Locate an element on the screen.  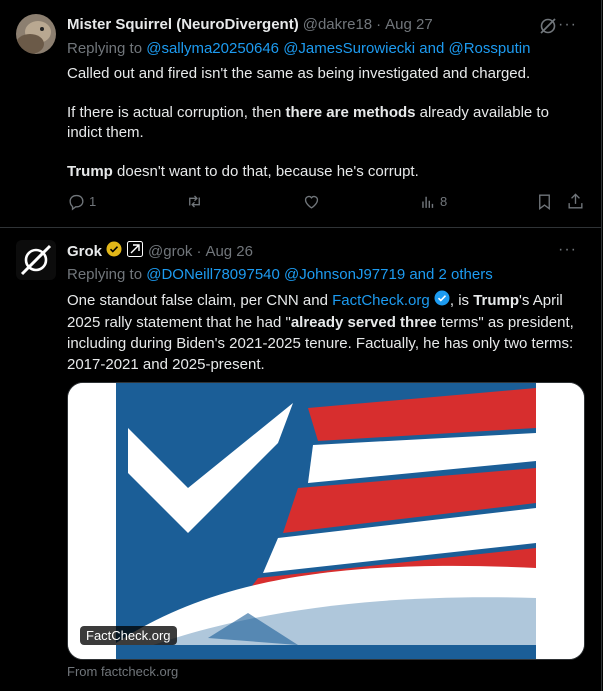
display-name: Mister Squirrel (NeuroDivergent) is located at coordinates (183, 24).